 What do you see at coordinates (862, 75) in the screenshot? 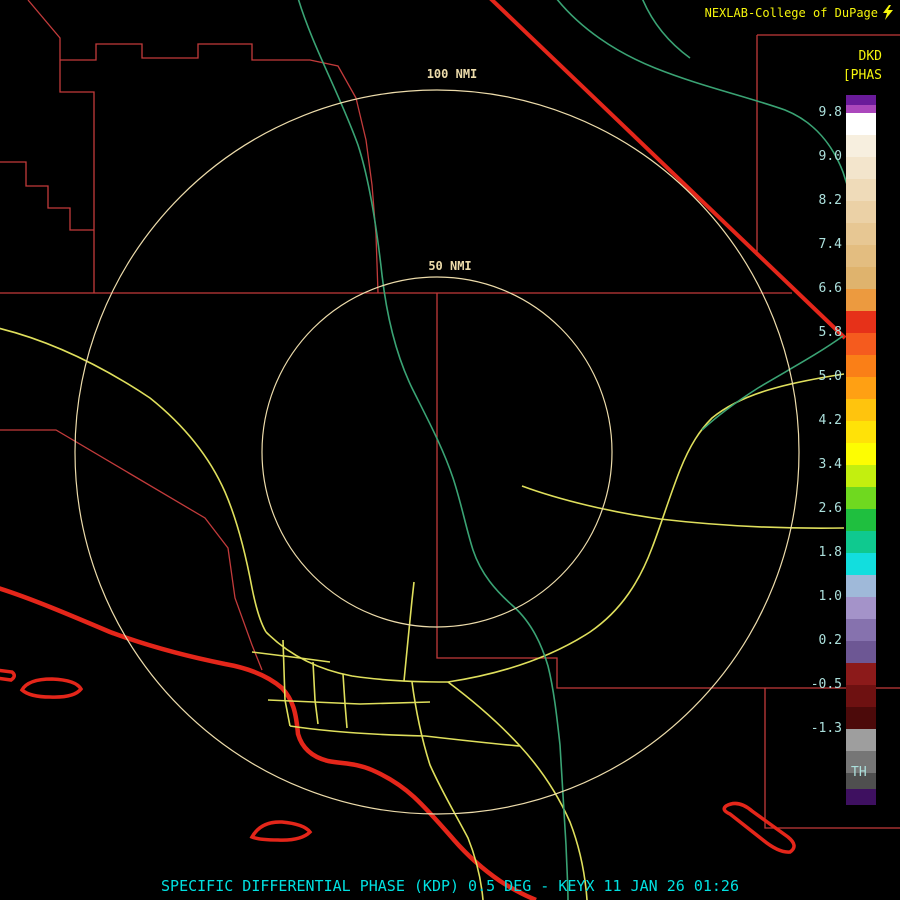
I see `product-units: [PHAS` at bounding box center [862, 75].